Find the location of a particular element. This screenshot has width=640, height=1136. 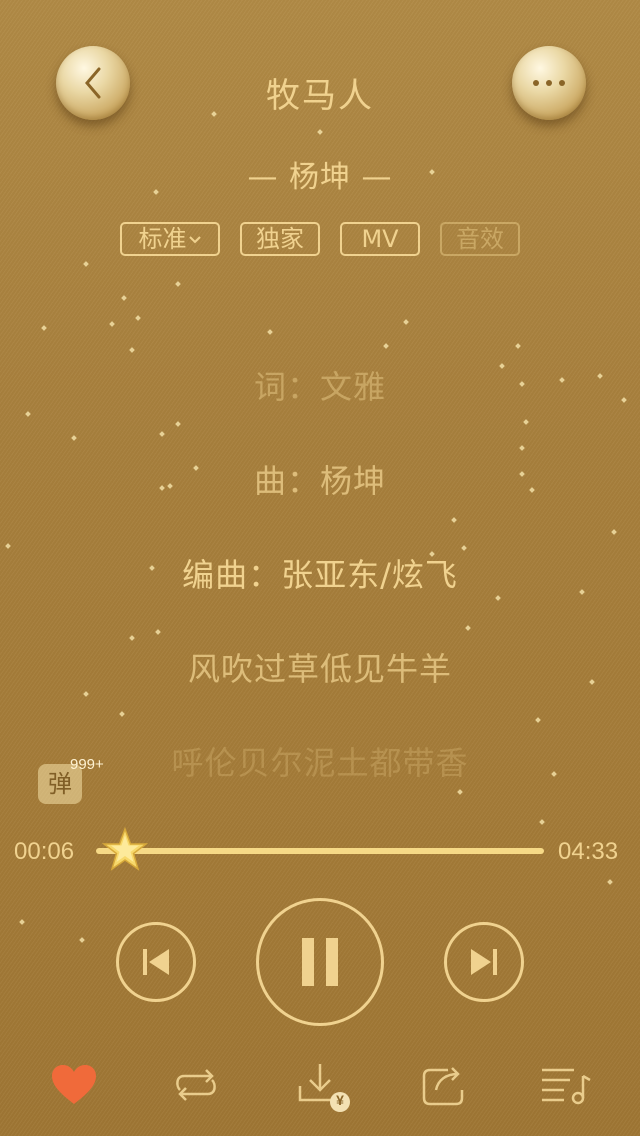

more-dots-icon is located at coordinates (549, 83).